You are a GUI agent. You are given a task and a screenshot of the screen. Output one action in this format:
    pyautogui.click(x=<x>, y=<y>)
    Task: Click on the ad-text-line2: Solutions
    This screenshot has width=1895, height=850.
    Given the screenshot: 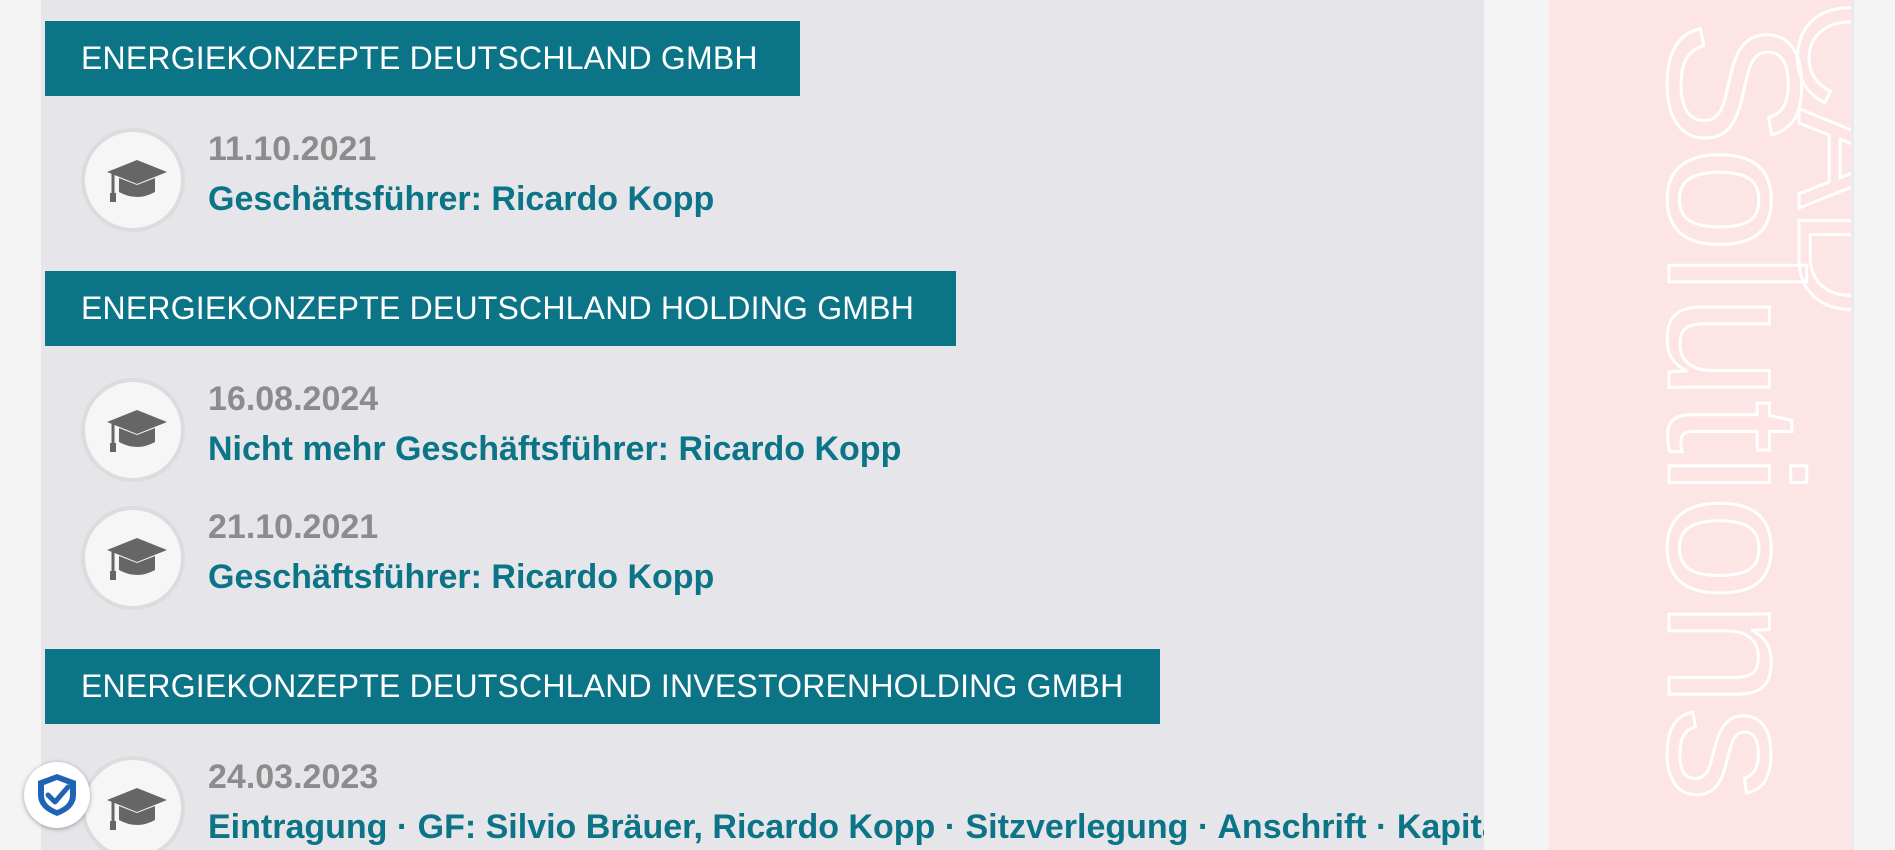 What is the action you would take?
    pyautogui.click(x=1734, y=411)
    